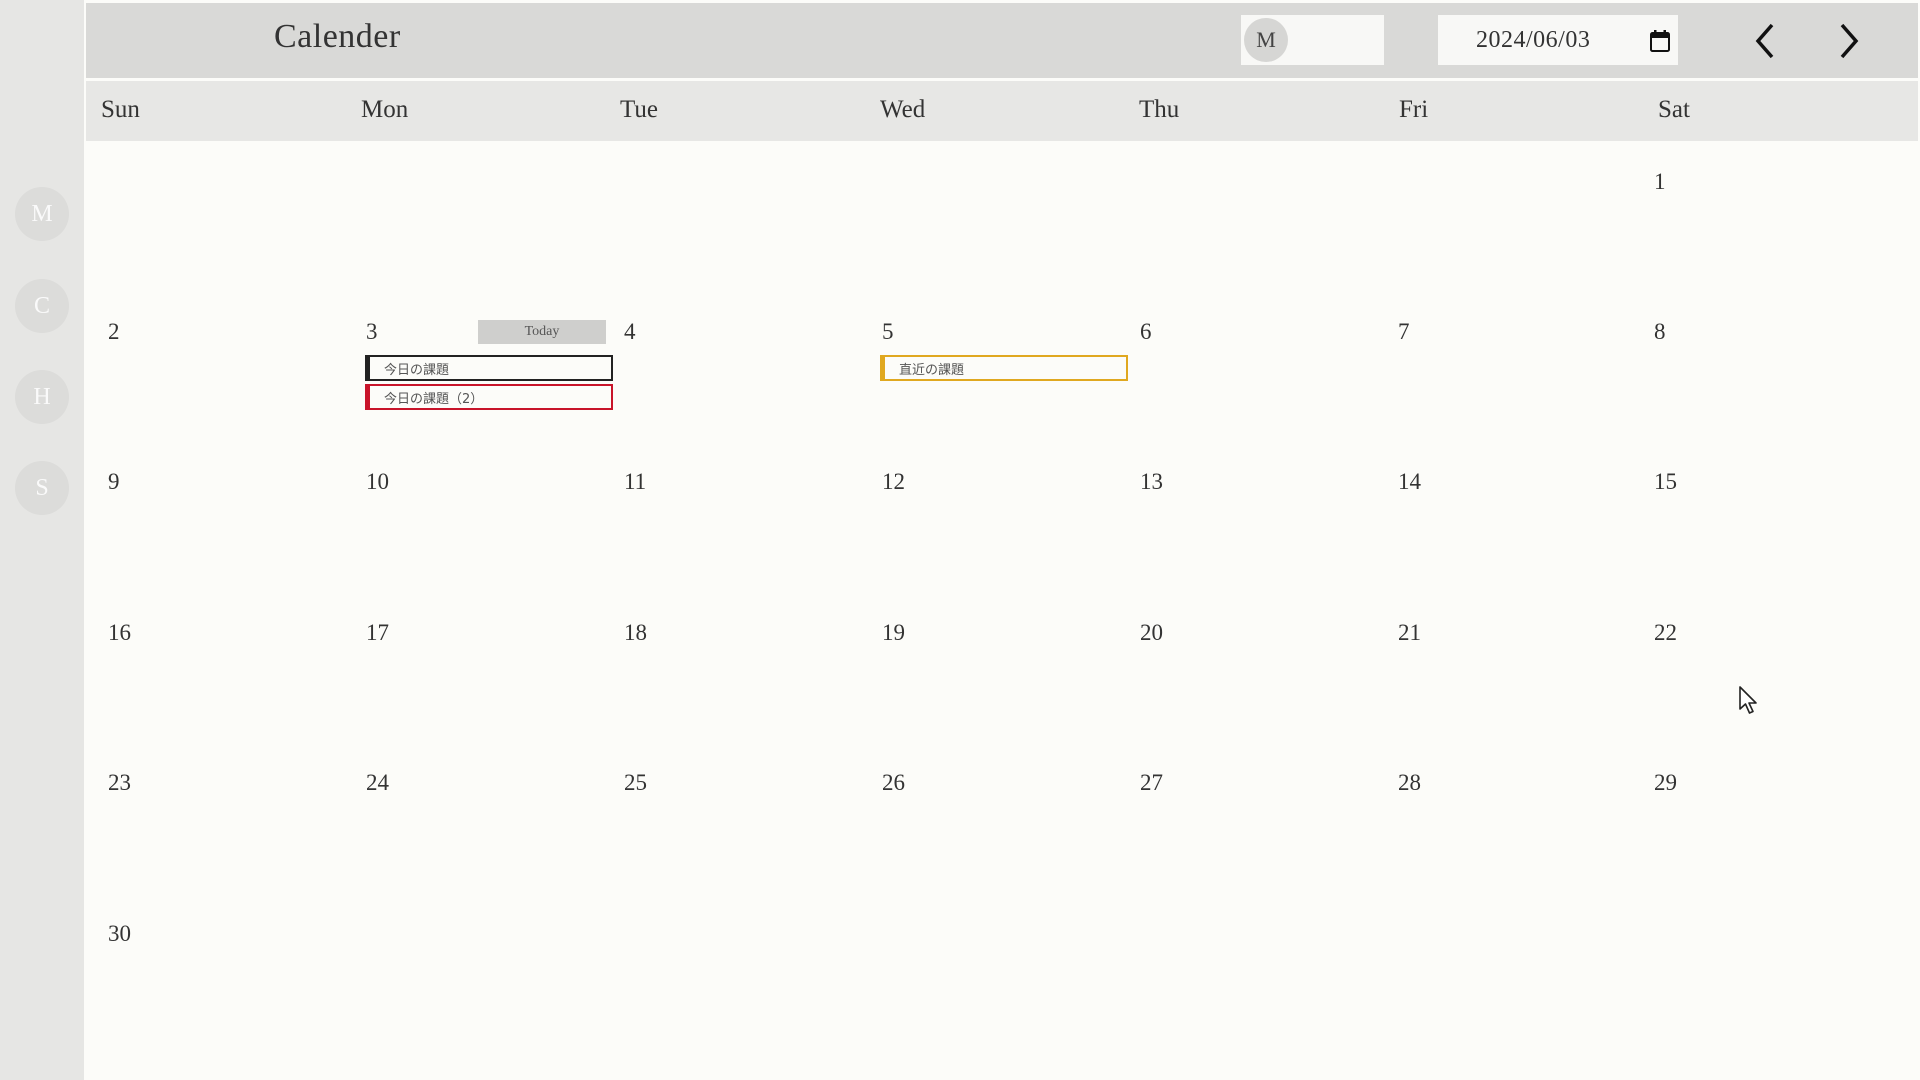 This screenshot has width=1920, height=1080. What do you see at coordinates (893, 632) in the screenshot?
I see `day-number: 19` at bounding box center [893, 632].